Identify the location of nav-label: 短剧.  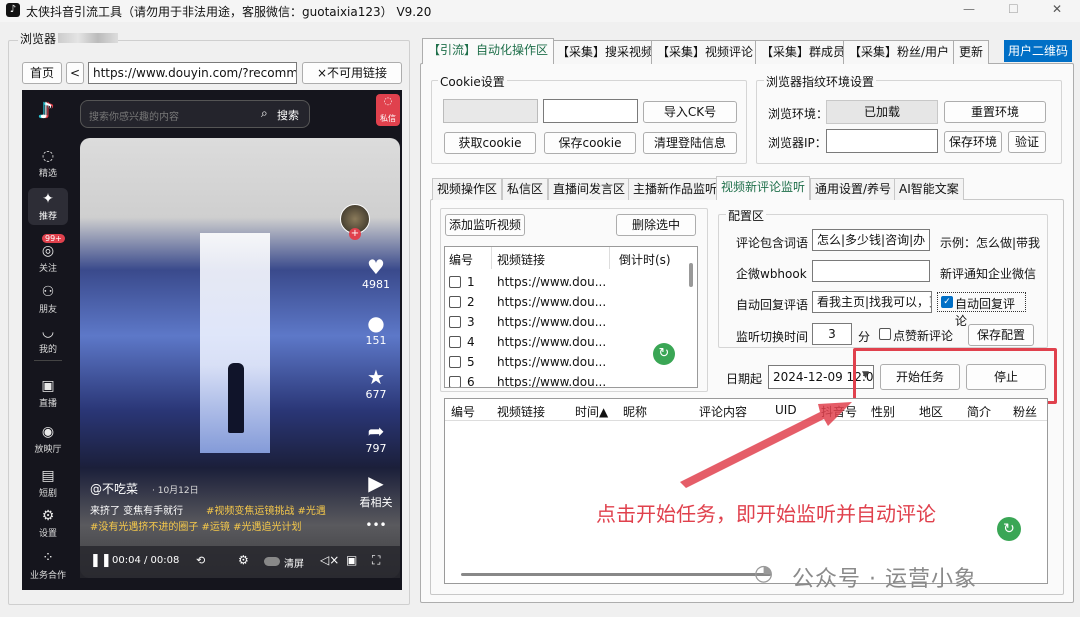
(47, 494).